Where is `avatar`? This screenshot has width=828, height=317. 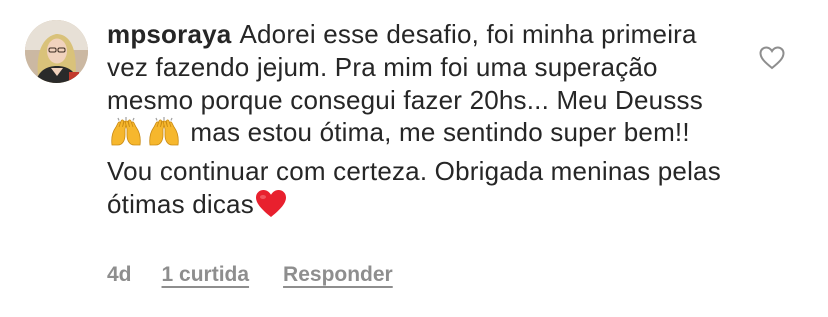 avatar is located at coordinates (56, 51).